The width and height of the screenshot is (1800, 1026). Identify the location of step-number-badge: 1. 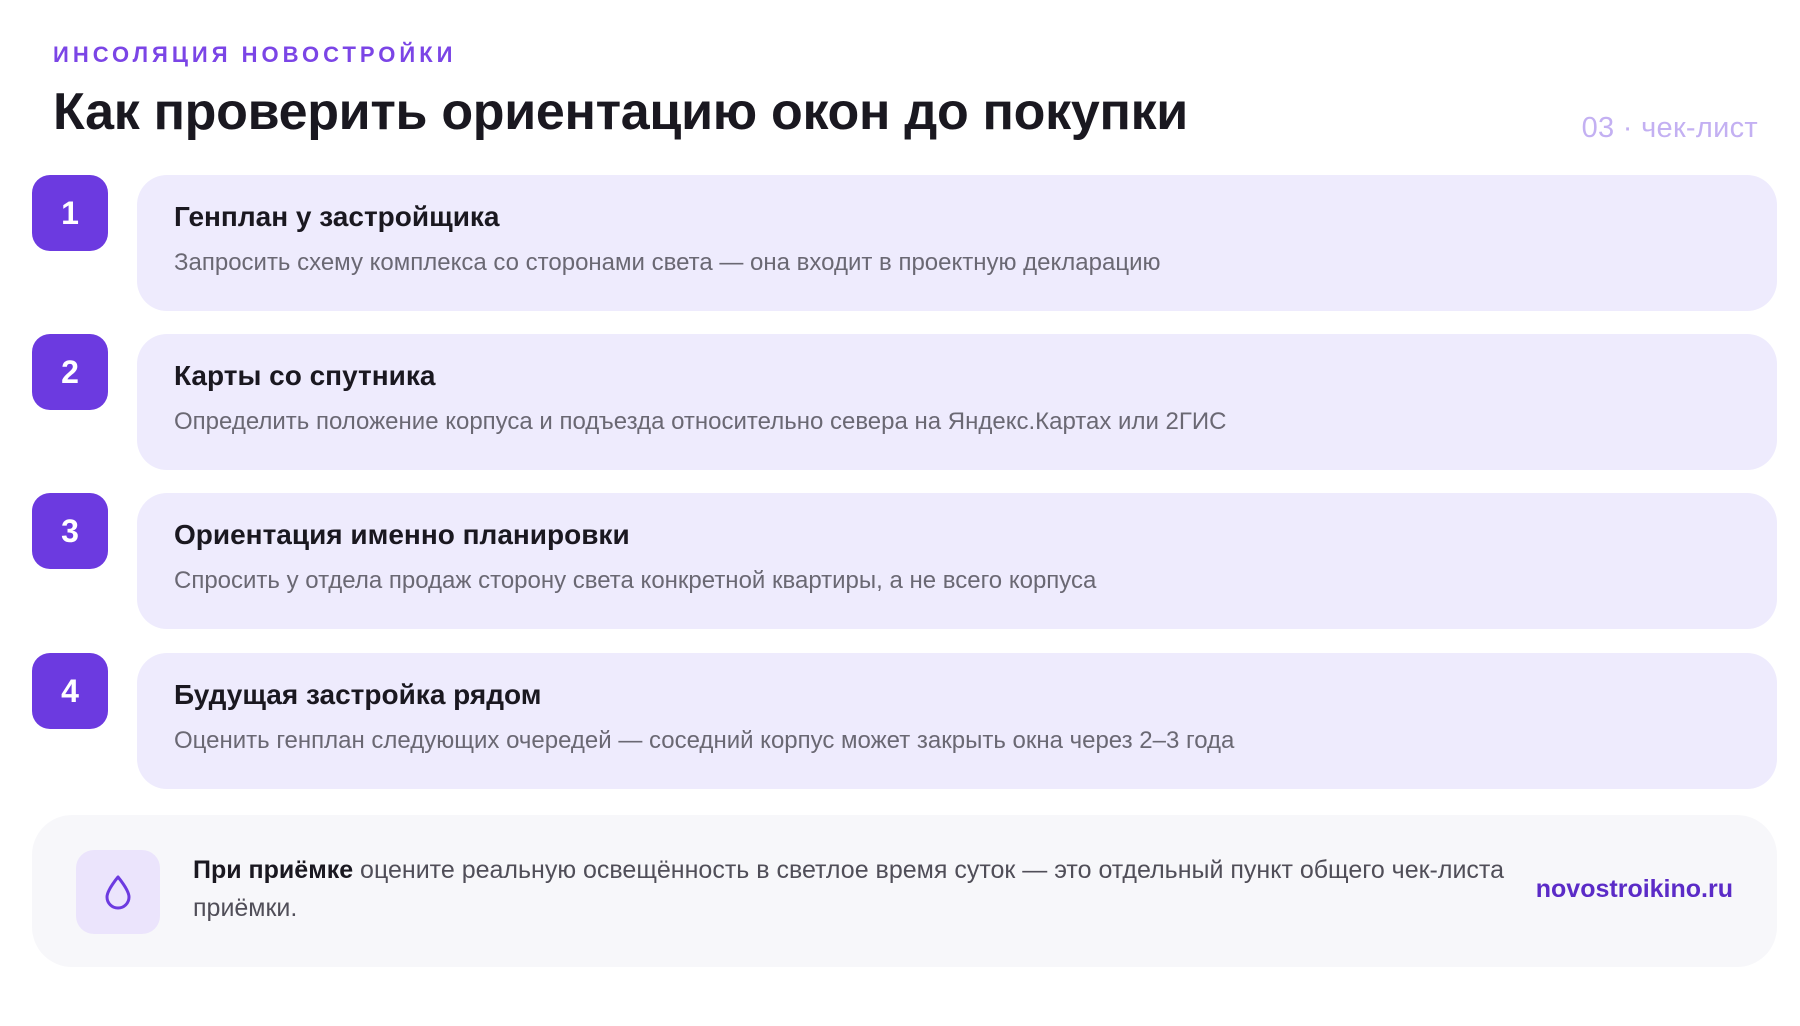
(70, 213).